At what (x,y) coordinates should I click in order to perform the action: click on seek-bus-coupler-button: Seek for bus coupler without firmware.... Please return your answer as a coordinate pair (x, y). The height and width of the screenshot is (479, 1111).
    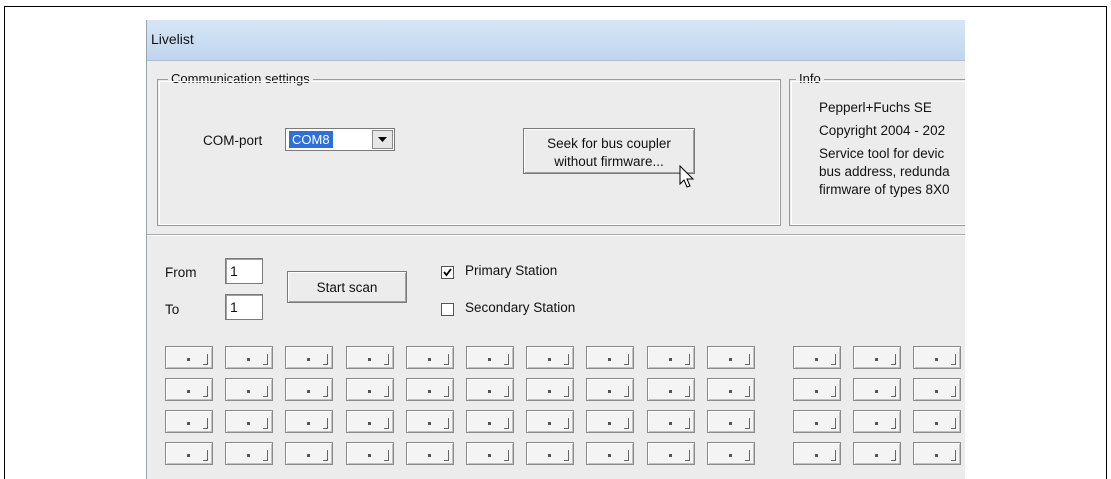
    Looking at the image, I should click on (609, 151).